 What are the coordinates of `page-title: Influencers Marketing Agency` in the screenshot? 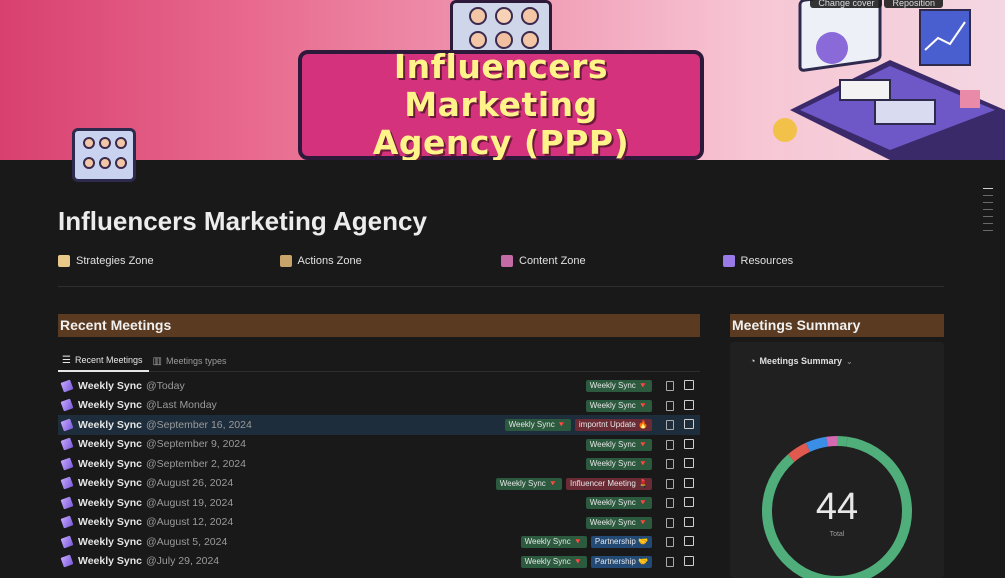 It's located at (242, 221).